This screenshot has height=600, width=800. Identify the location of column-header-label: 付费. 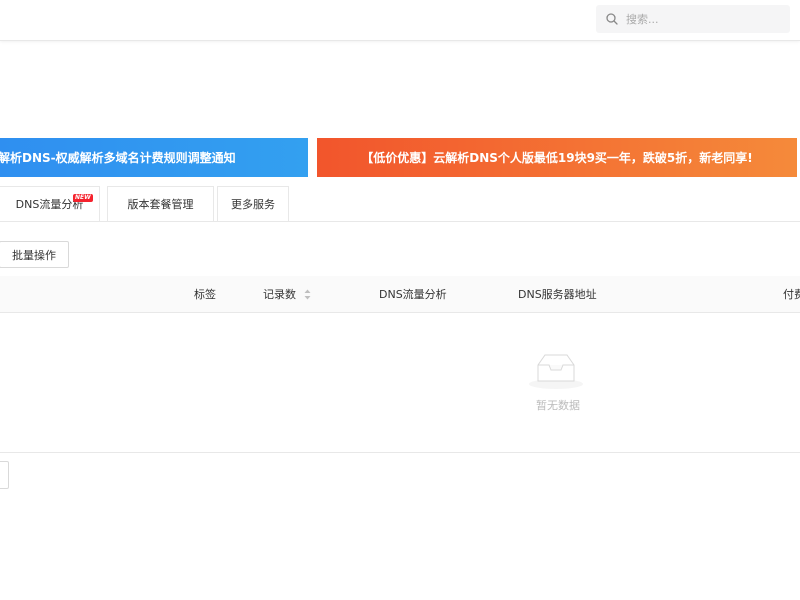
(791, 294).